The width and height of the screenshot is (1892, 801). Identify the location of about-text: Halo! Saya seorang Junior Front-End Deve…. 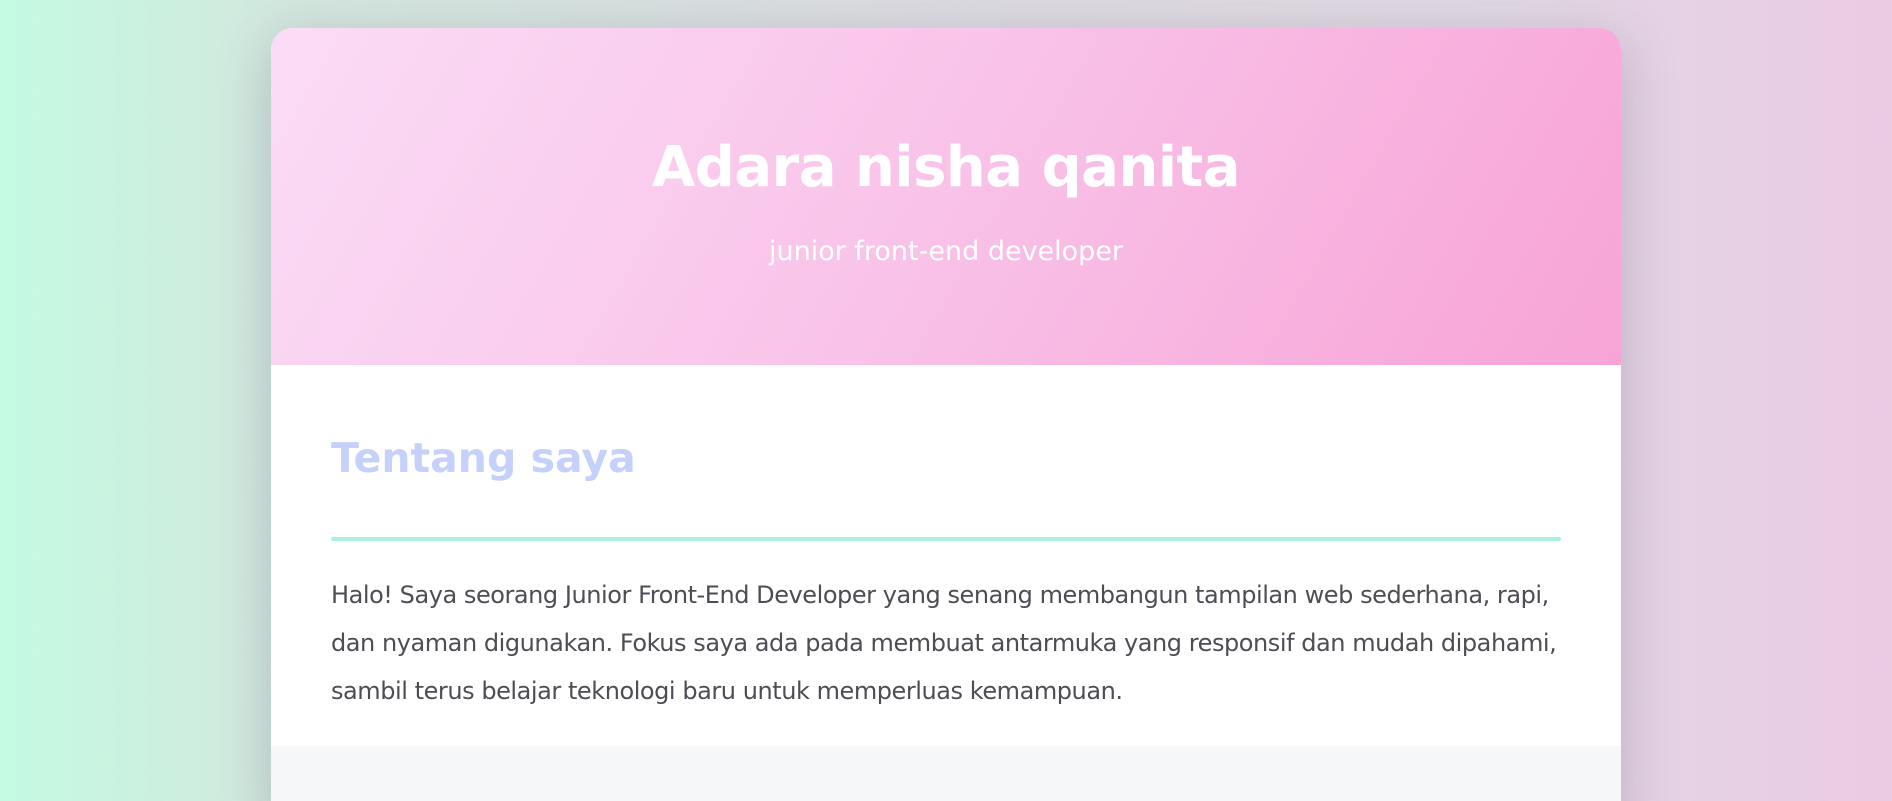
(944, 643).